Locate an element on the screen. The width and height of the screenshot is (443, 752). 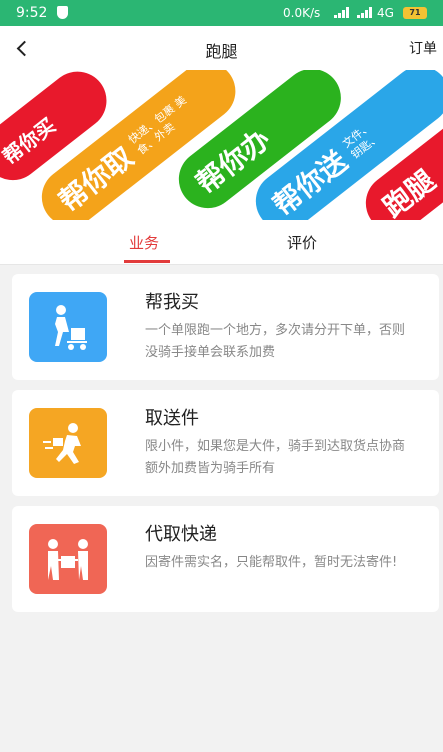
tab-bar: 业务 评价 is located at coordinates (221, 242).